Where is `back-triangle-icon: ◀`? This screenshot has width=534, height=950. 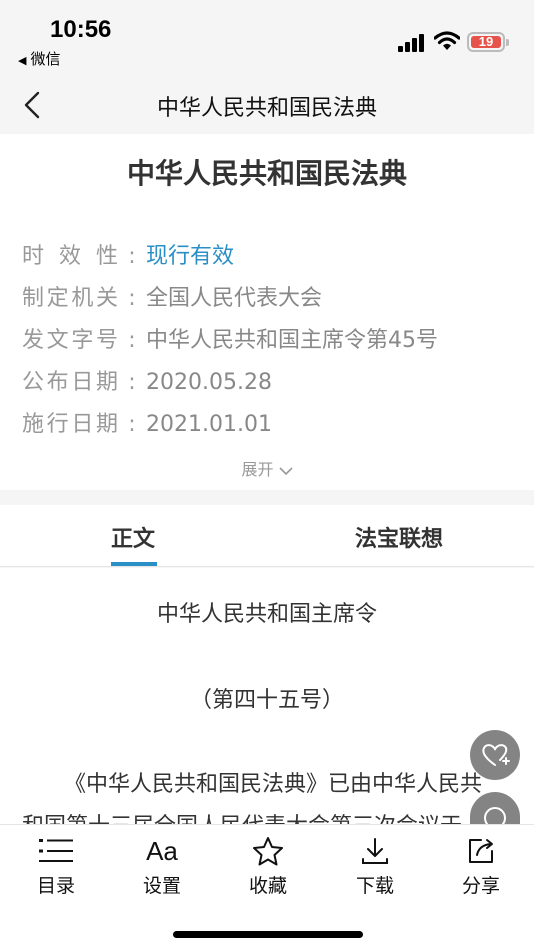
back-triangle-icon: ◀ is located at coordinates (22, 60).